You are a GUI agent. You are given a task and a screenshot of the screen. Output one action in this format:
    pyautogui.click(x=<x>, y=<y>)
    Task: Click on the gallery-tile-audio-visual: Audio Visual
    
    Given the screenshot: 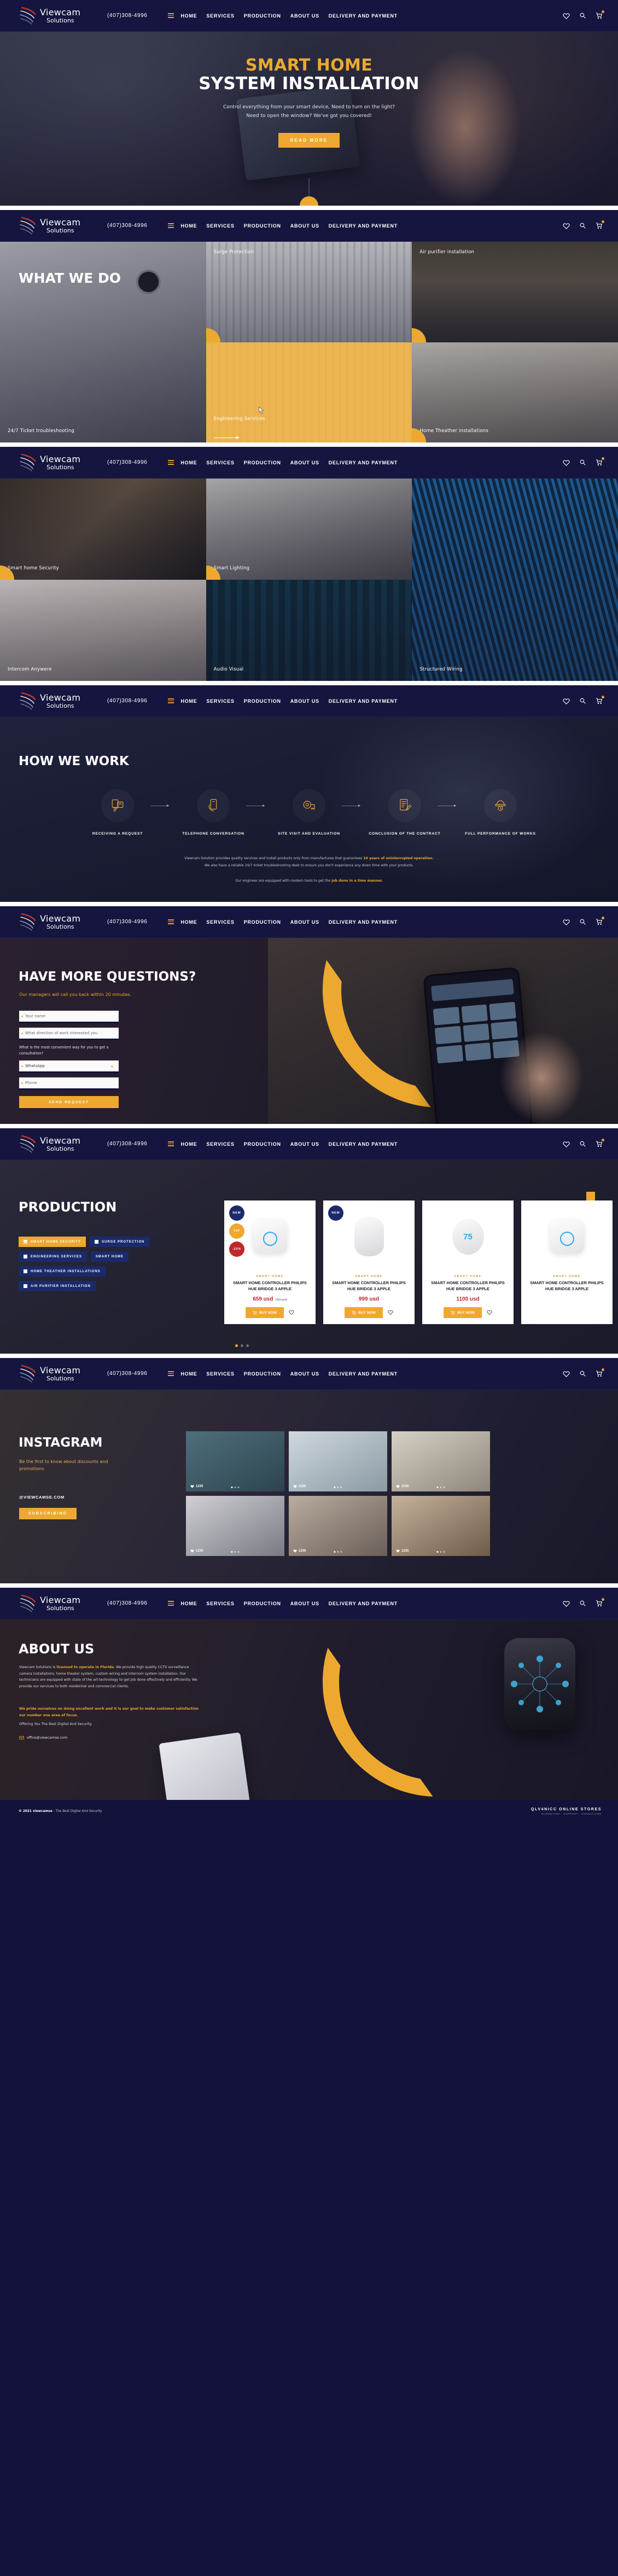 What is the action you would take?
    pyautogui.click(x=309, y=630)
    